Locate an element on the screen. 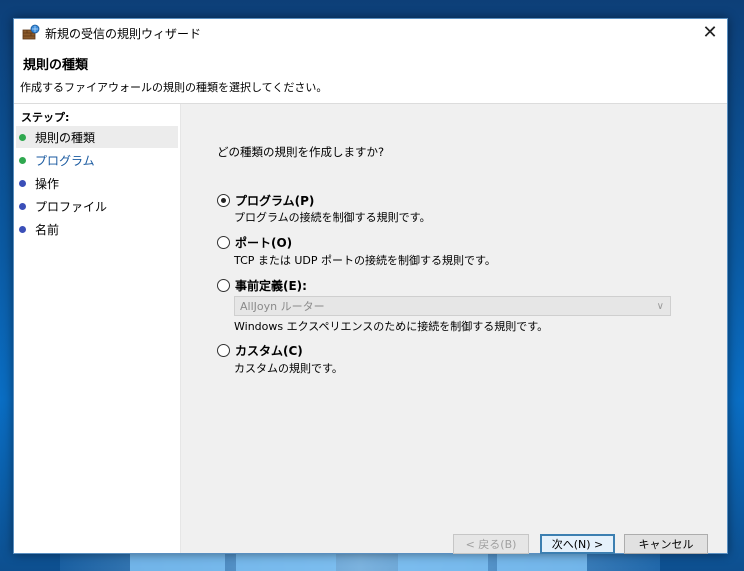  step-action: 操作 is located at coordinates (97, 183).